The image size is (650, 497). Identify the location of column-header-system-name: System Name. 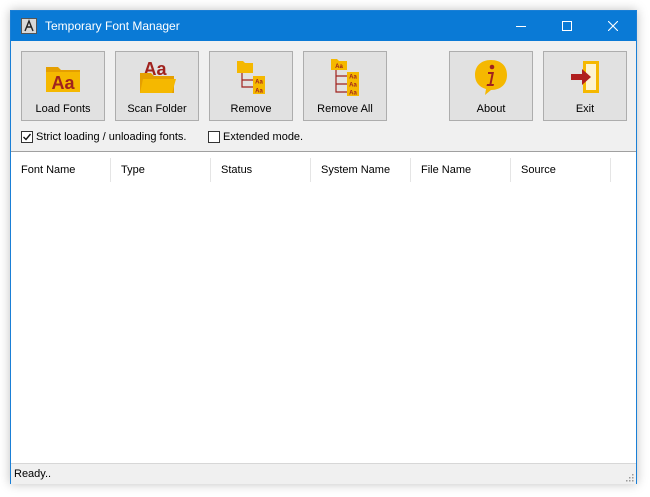
(361, 170).